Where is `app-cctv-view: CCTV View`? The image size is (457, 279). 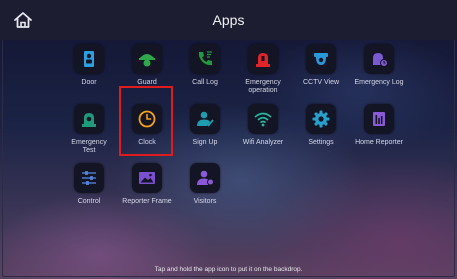
app-cctv-view: CCTV View is located at coordinates (321, 72).